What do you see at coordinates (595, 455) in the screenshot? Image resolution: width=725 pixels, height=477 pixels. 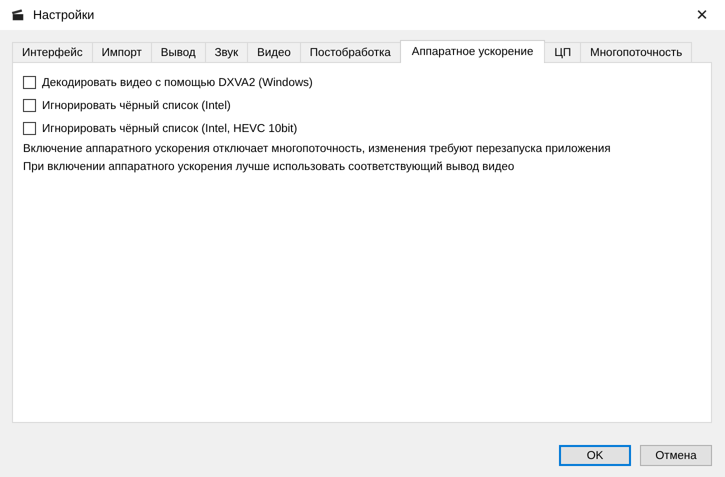 I see `dialog-button: OK` at bounding box center [595, 455].